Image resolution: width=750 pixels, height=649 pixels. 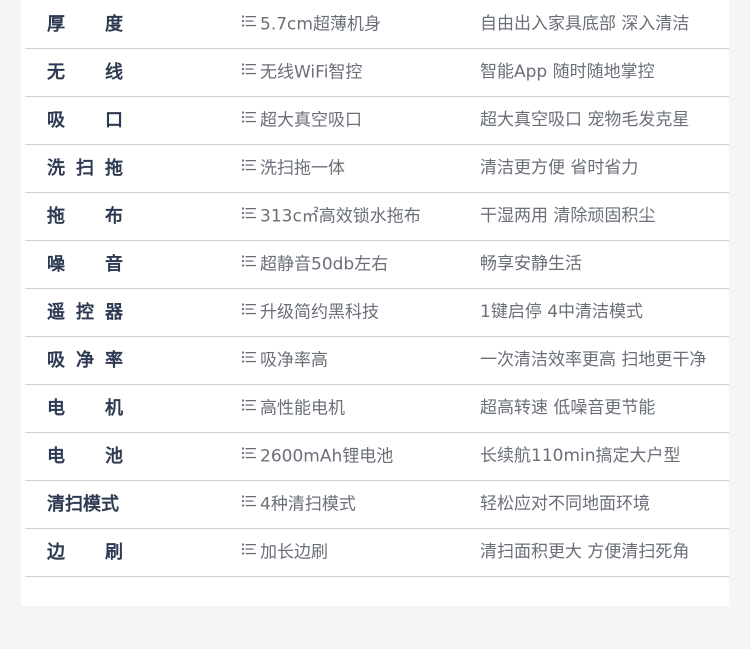 I want to click on spec-feature: 超静音50db左右, so click(x=314, y=264).